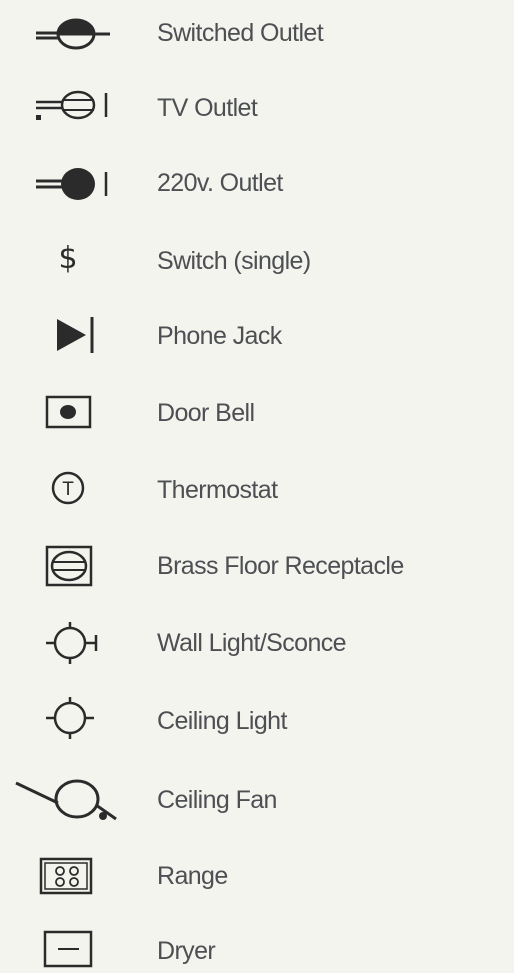 The height and width of the screenshot is (973, 514). I want to click on range-icon, so click(66, 876).